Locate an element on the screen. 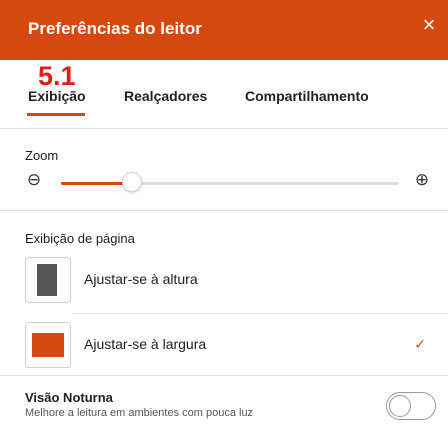 This screenshot has width=448, height=429. tab-compartilhamento: Compartilhamento is located at coordinates (307, 96).